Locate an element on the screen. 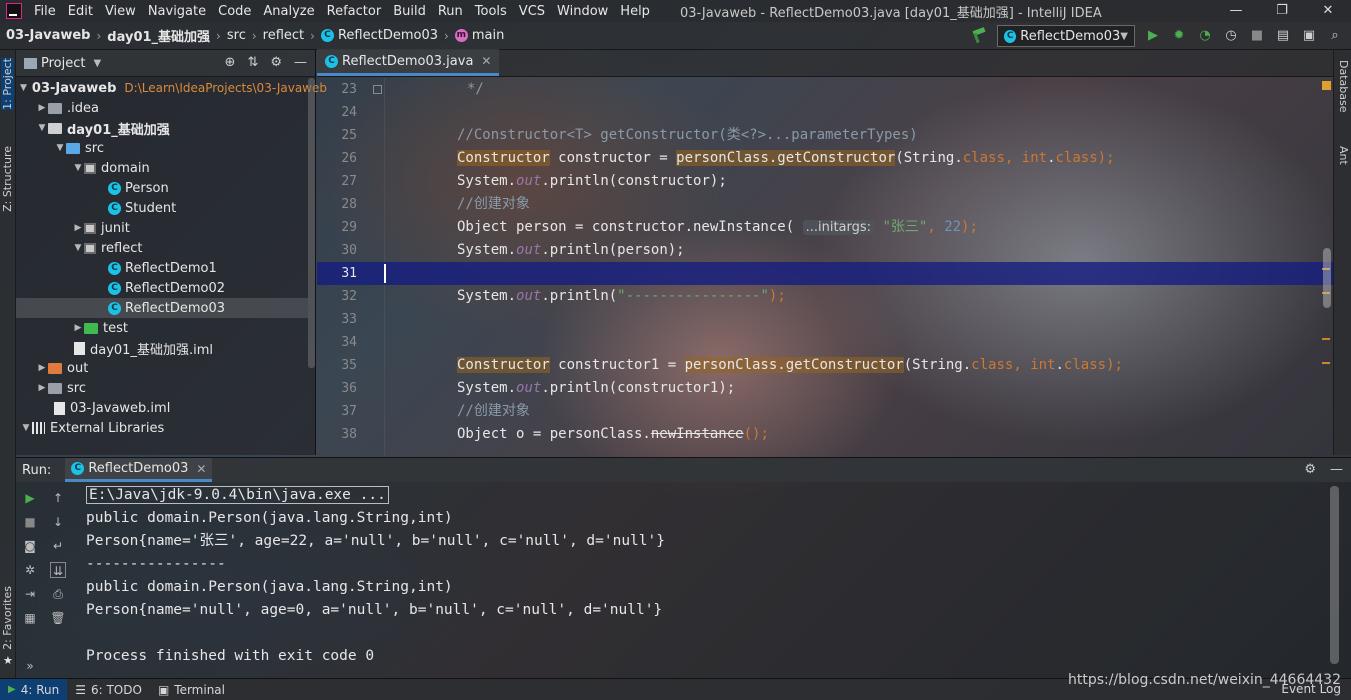 The image size is (1351, 700). run-tab-reflectdemo03: C ReflectDemo03 ✕ is located at coordinates (139, 470).